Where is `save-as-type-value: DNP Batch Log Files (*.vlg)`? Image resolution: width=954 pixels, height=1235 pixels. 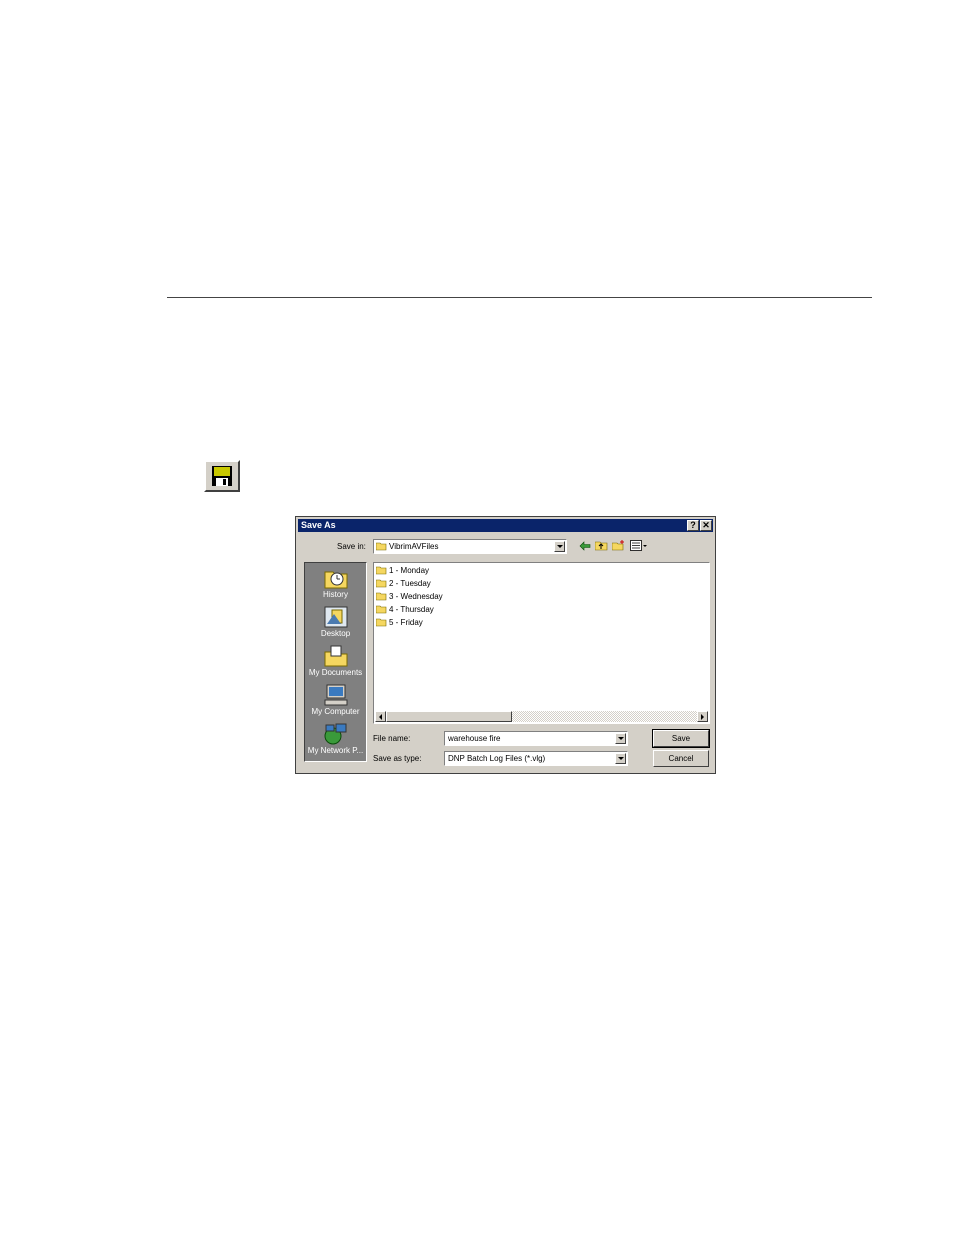 save-as-type-value: DNP Batch Log Files (*.vlg) is located at coordinates (497, 758).